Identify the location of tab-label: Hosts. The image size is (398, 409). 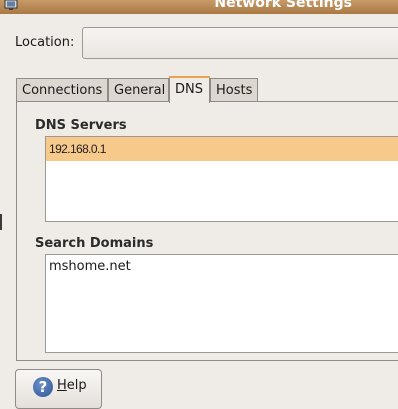
(234, 90).